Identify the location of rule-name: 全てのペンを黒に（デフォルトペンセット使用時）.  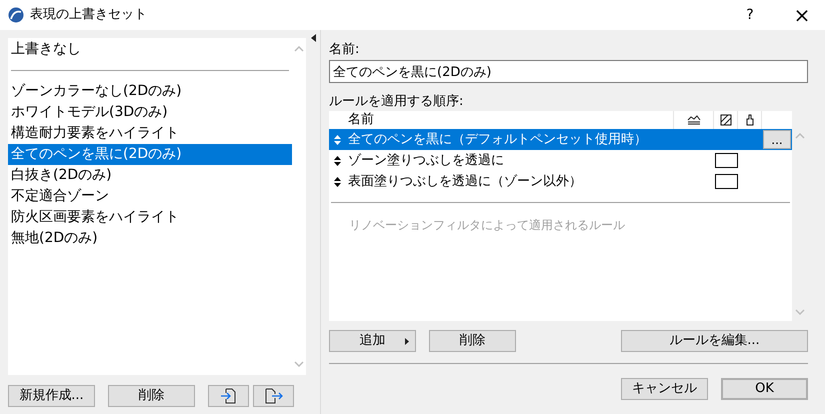
(497, 139).